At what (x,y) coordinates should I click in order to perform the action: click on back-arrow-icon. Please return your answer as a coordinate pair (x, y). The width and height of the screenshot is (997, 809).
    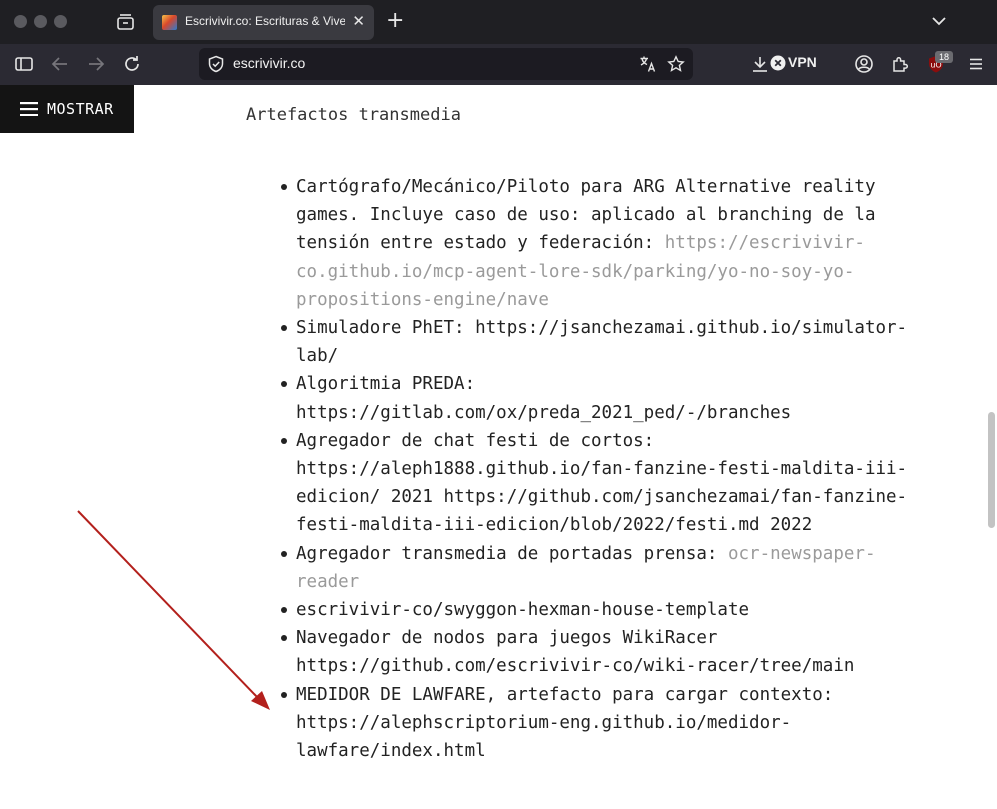
    Looking at the image, I should click on (60, 64).